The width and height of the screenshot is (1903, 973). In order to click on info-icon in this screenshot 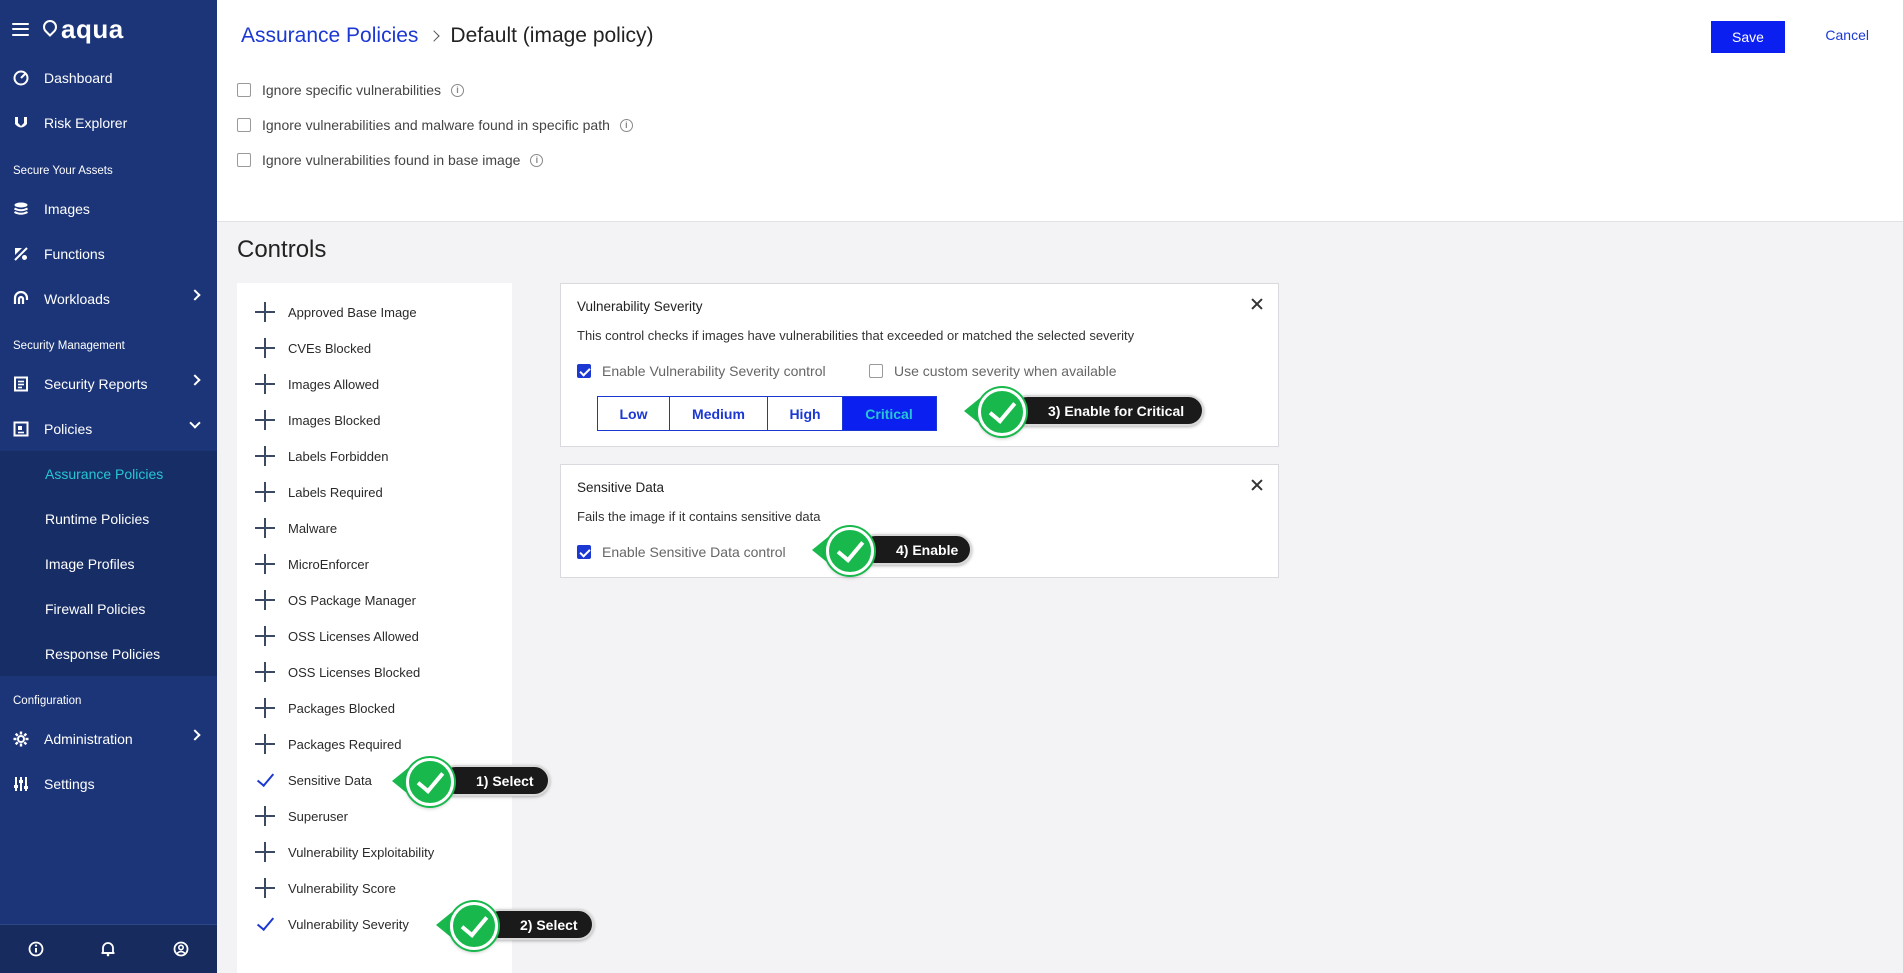, I will do `click(36, 949)`.